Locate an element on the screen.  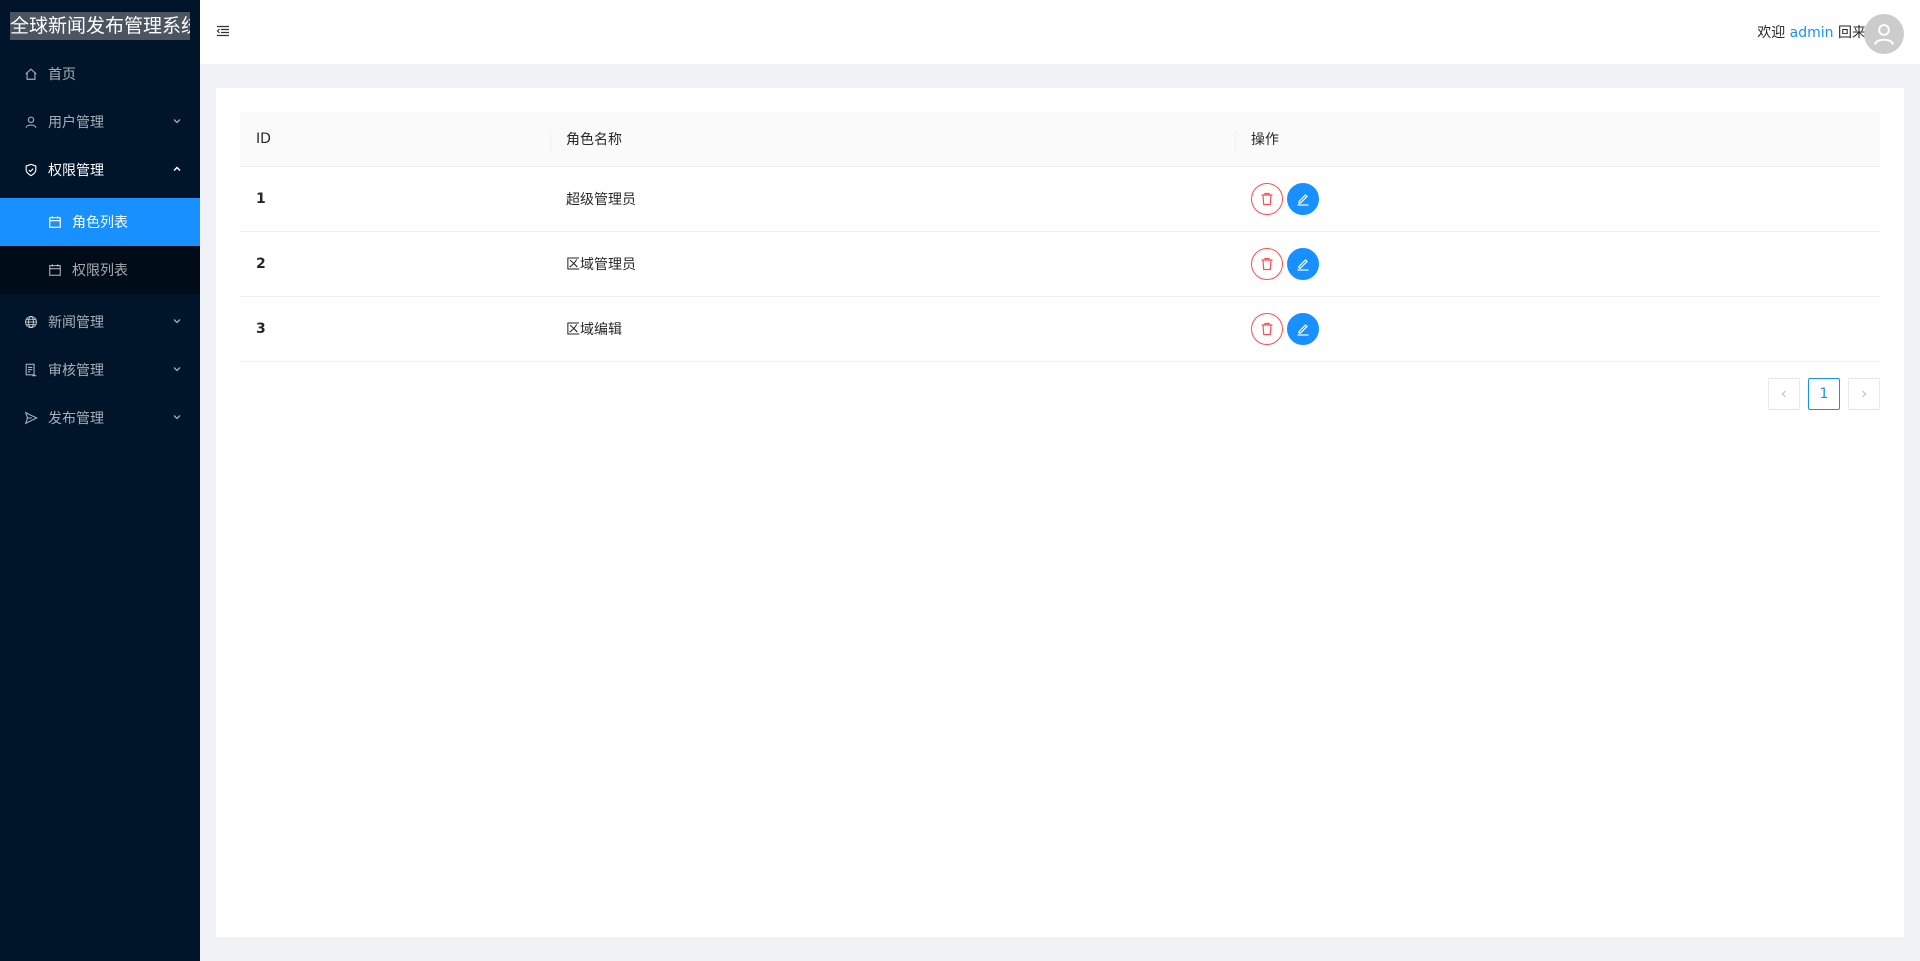
table-row: 2 区域管理员 is located at coordinates (1060, 264).